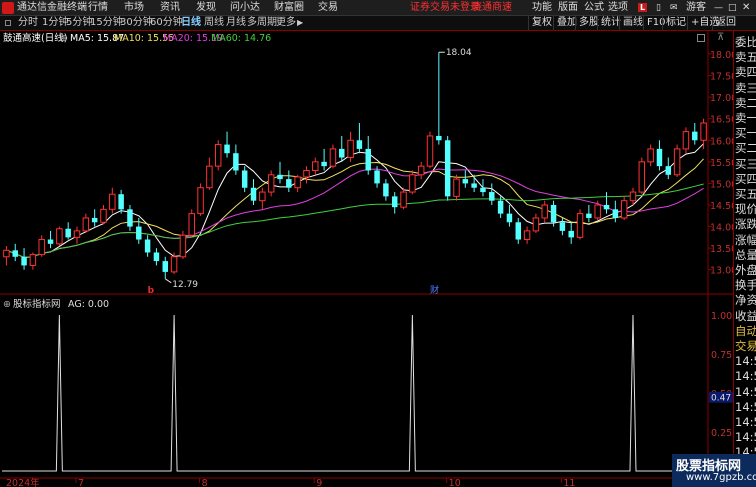 This screenshot has width=756, height=487. Describe the element at coordinates (568, 8) in the screenshot. I see `menu-banmian: 版面` at that location.